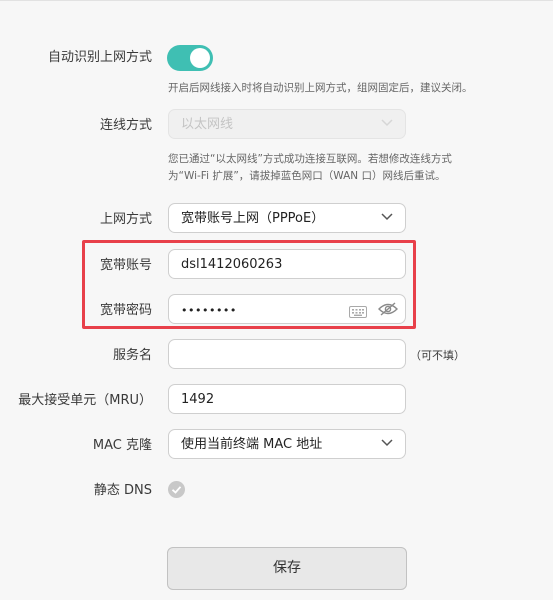 This screenshot has width=553, height=600. I want to click on broadband-password-label: 宽带密码, so click(125, 310).